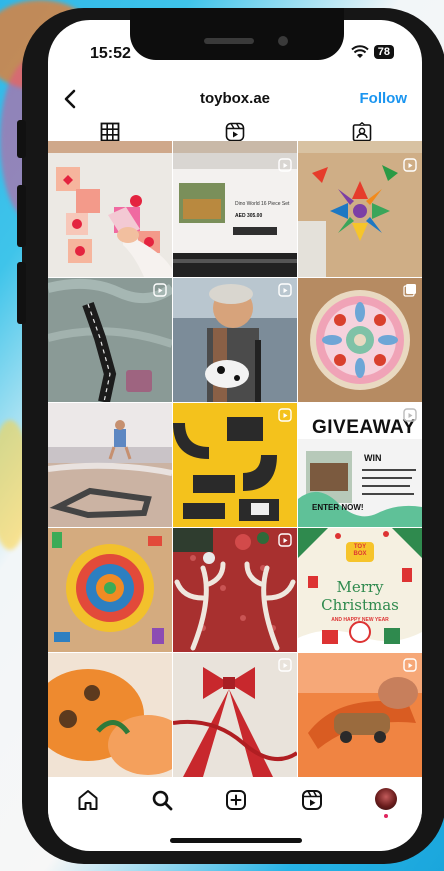 The width and height of the screenshot is (444, 871). Describe the element at coordinates (386, 799) in the screenshot. I see `profile-avatar` at that location.